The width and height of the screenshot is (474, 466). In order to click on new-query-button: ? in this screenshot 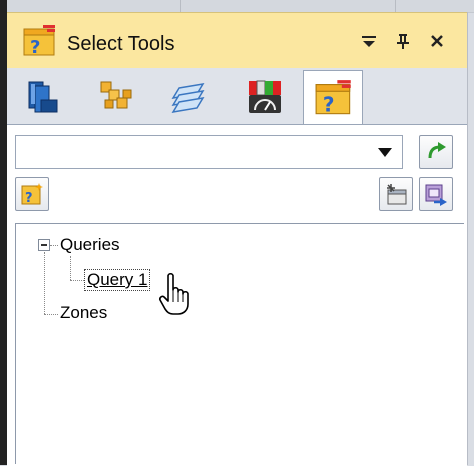, I will do `click(32, 194)`.